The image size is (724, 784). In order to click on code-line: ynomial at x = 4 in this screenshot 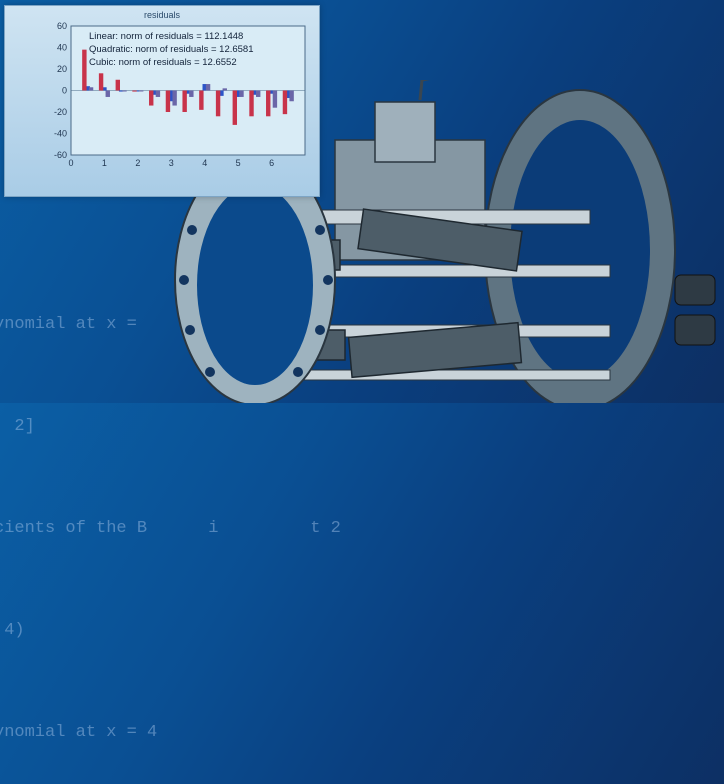, I will do `click(79, 732)`.